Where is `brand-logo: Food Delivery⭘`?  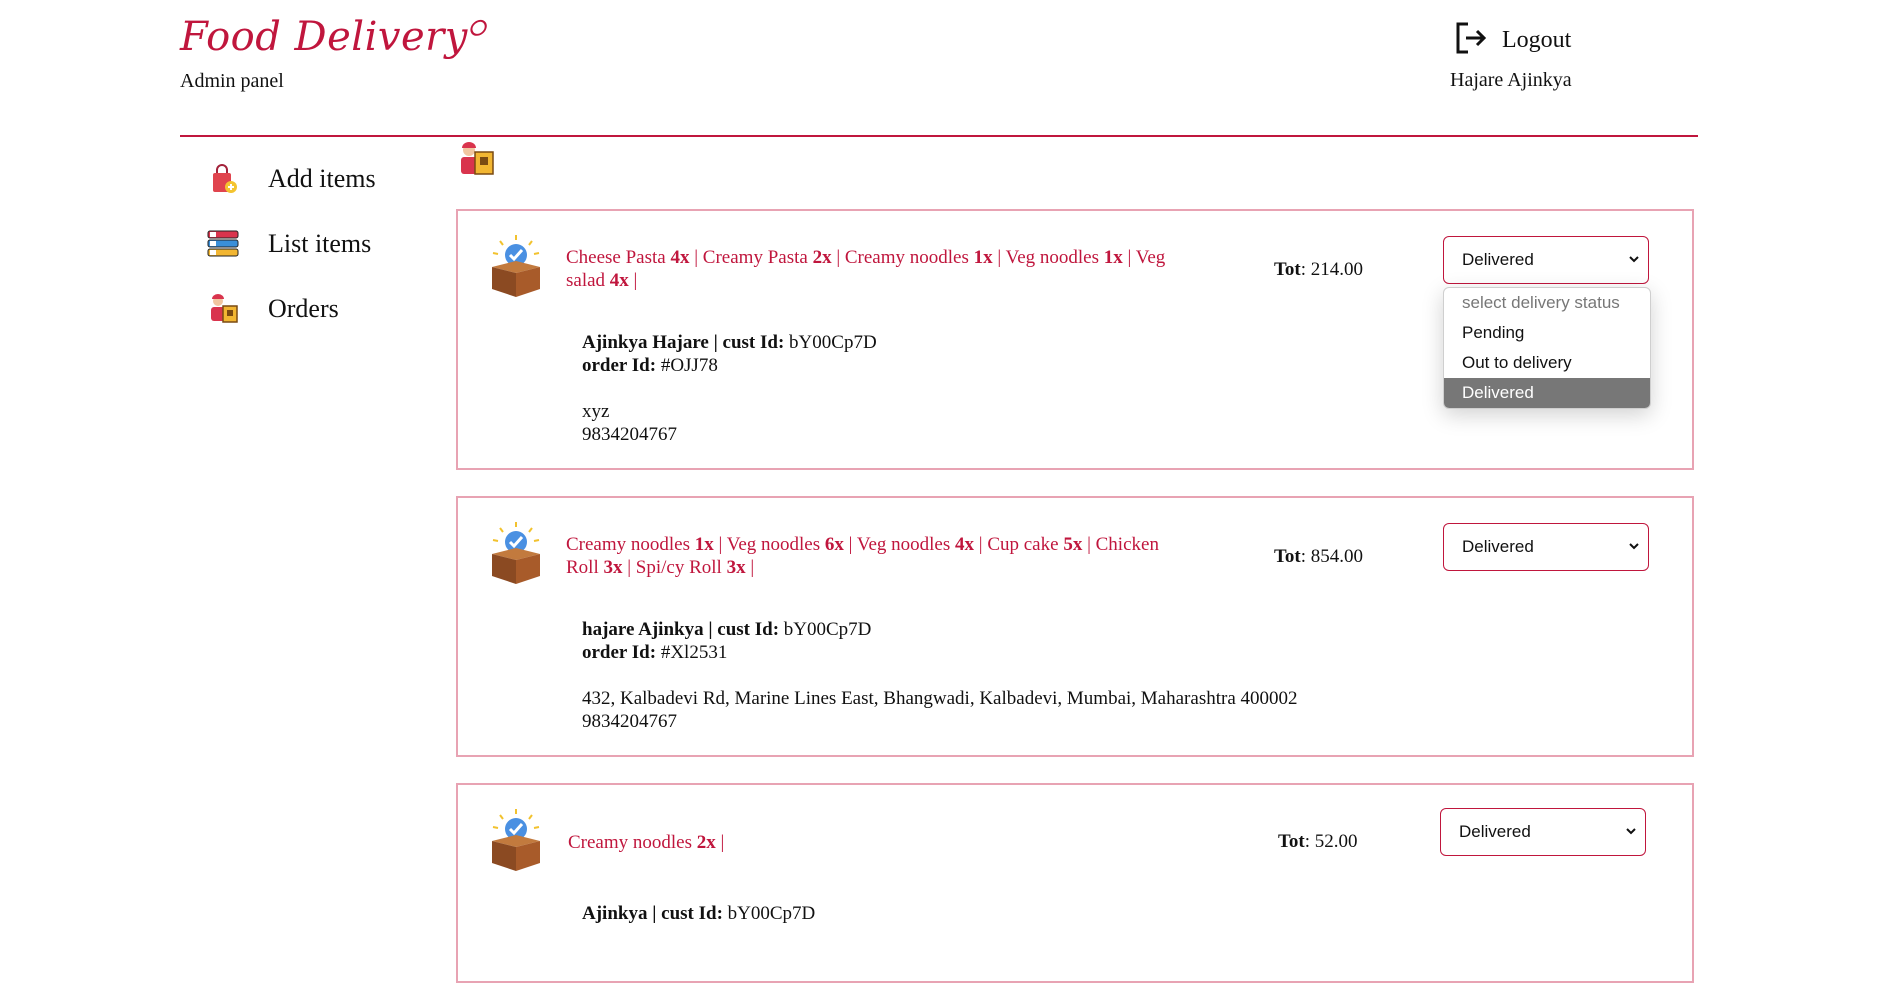
brand-logo: Food Delivery⭘ is located at coordinates (333, 37).